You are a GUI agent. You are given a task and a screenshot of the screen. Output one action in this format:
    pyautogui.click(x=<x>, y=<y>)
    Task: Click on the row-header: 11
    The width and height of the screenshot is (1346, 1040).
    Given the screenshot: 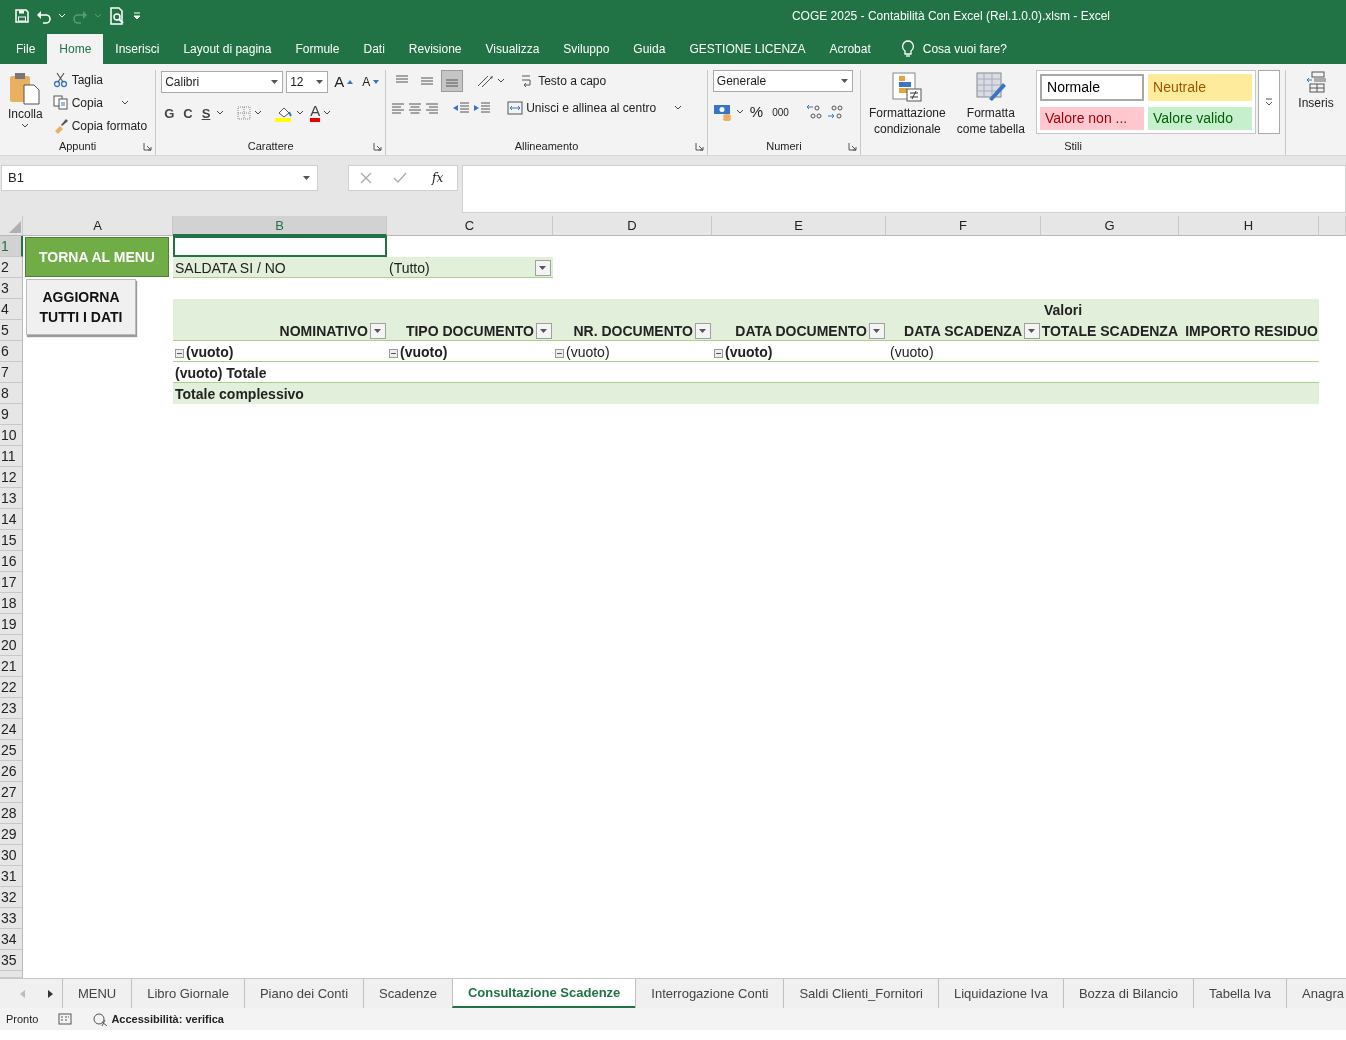 What is the action you would take?
    pyautogui.click(x=11, y=456)
    